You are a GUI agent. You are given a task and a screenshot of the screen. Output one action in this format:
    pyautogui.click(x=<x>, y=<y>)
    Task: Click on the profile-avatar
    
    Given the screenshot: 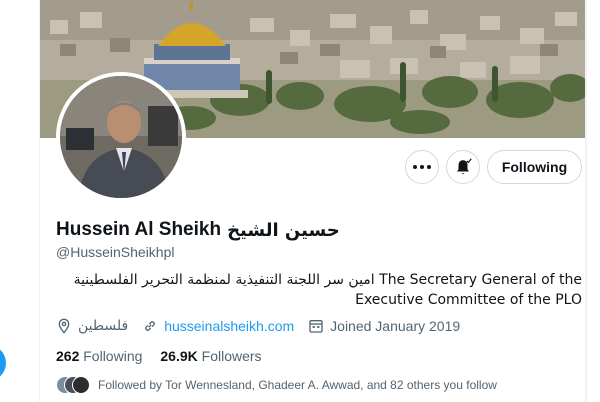 What is the action you would take?
    pyautogui.click(x=121, y=137)
    